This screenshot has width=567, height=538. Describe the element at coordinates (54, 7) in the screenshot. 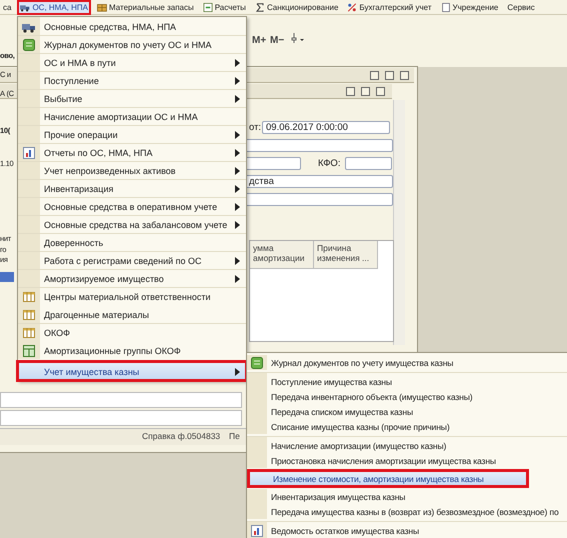

I see `menu-bar-item: ОС, НМА, НПА` at that location.